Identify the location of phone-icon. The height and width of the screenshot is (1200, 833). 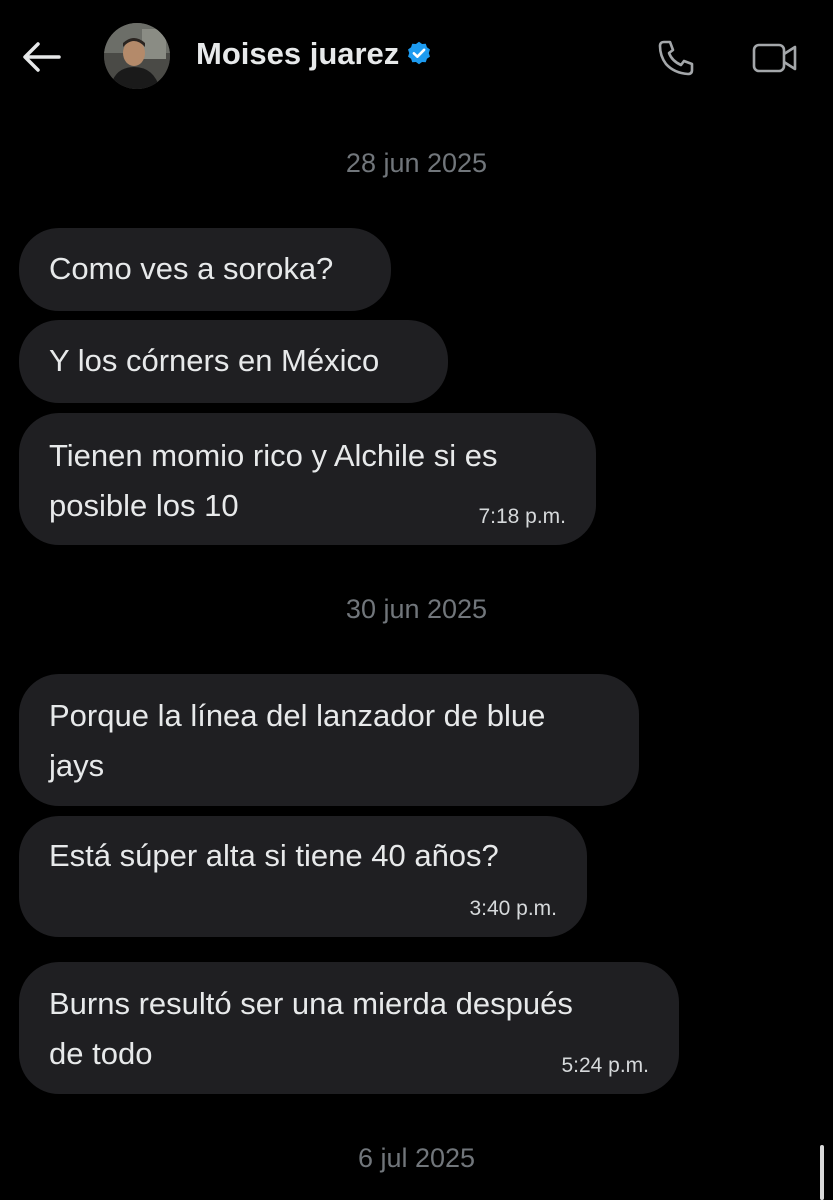
(676, 58).